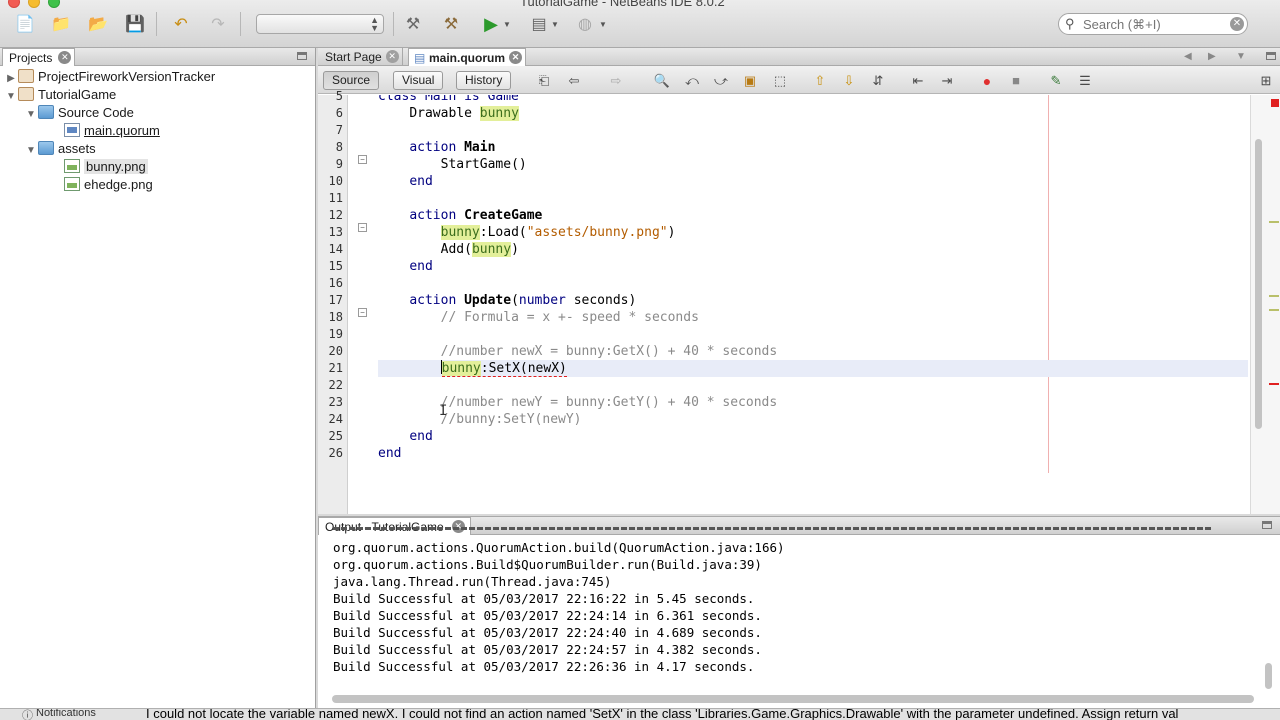 Image resolution: width=1280 pixels, height=720 pixels. I want to click on show-opened-documents-icon: ▼, so click(1241, 56).